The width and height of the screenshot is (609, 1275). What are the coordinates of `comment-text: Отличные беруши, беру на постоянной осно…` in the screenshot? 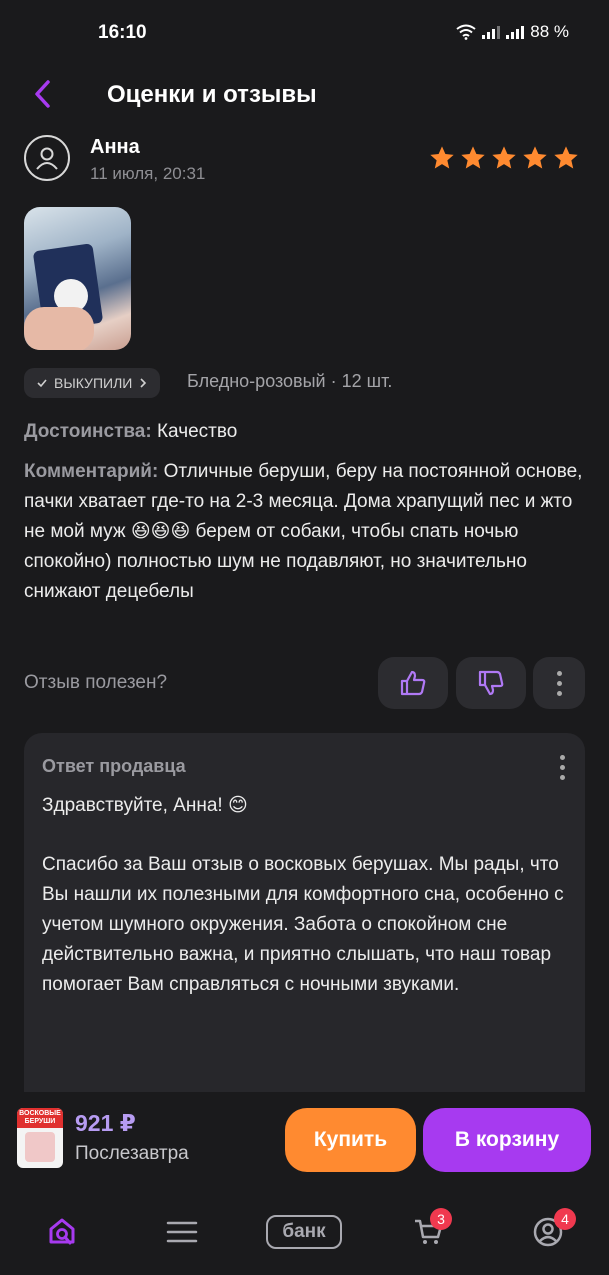 It's located at (303, 531).